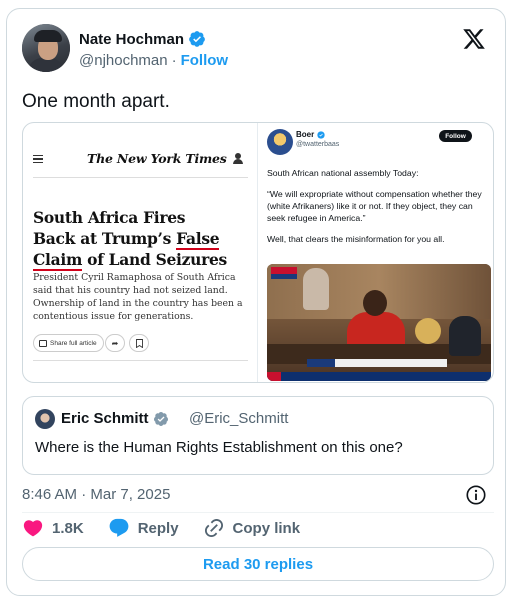 This screenshot has width=513, height=606. I want to click on headline-underlined-claim: Claim, so click(58, 259).